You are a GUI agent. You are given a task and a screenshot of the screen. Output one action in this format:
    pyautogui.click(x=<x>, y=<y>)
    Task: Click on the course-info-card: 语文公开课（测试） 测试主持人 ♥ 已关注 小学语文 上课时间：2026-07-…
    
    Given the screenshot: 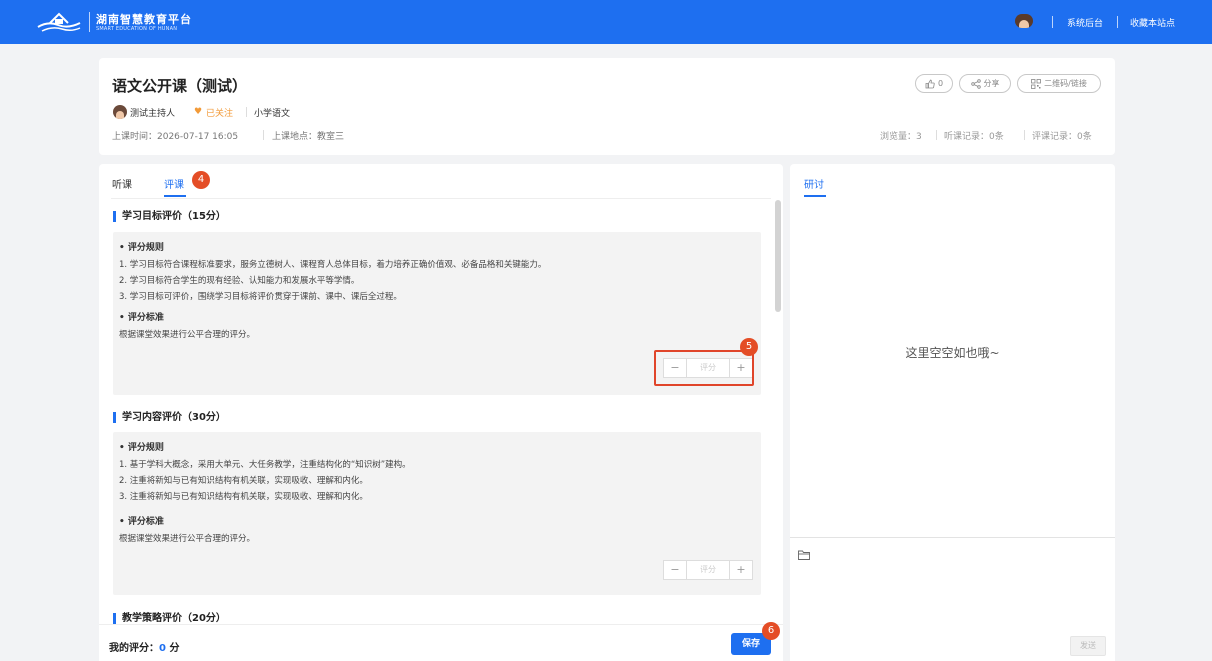 What is the action you would take?
    pyautogui.click(x=607, y=106)
    